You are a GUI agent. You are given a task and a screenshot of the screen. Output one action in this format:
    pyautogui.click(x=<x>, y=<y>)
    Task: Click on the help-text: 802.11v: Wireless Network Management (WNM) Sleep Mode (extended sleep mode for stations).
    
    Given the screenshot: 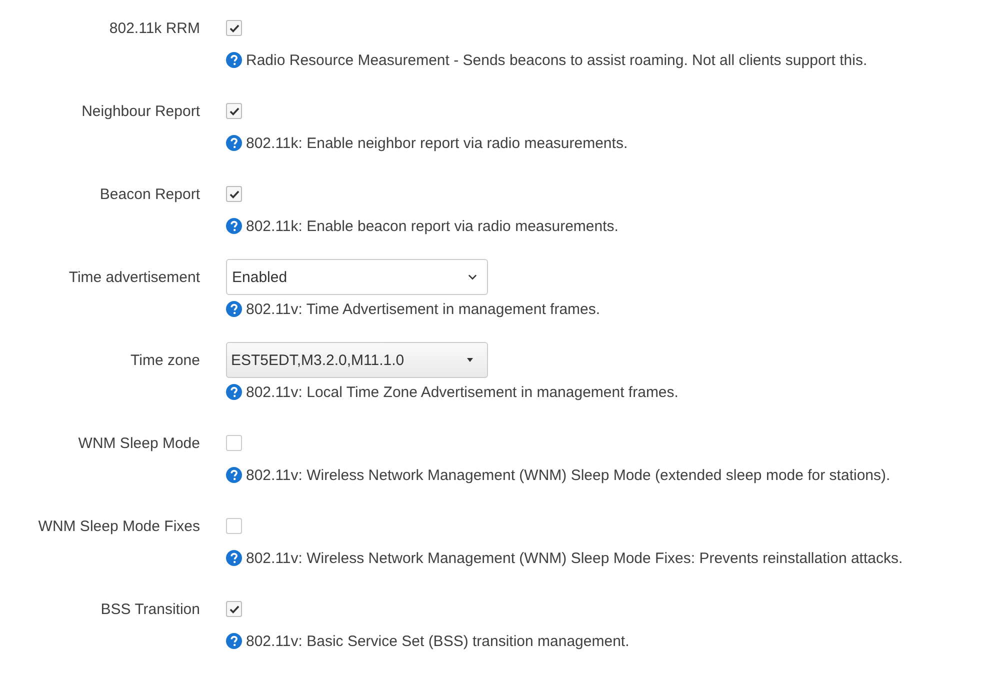 What is the action you would take?
    pyautogui.click(x=568, y=475)
    